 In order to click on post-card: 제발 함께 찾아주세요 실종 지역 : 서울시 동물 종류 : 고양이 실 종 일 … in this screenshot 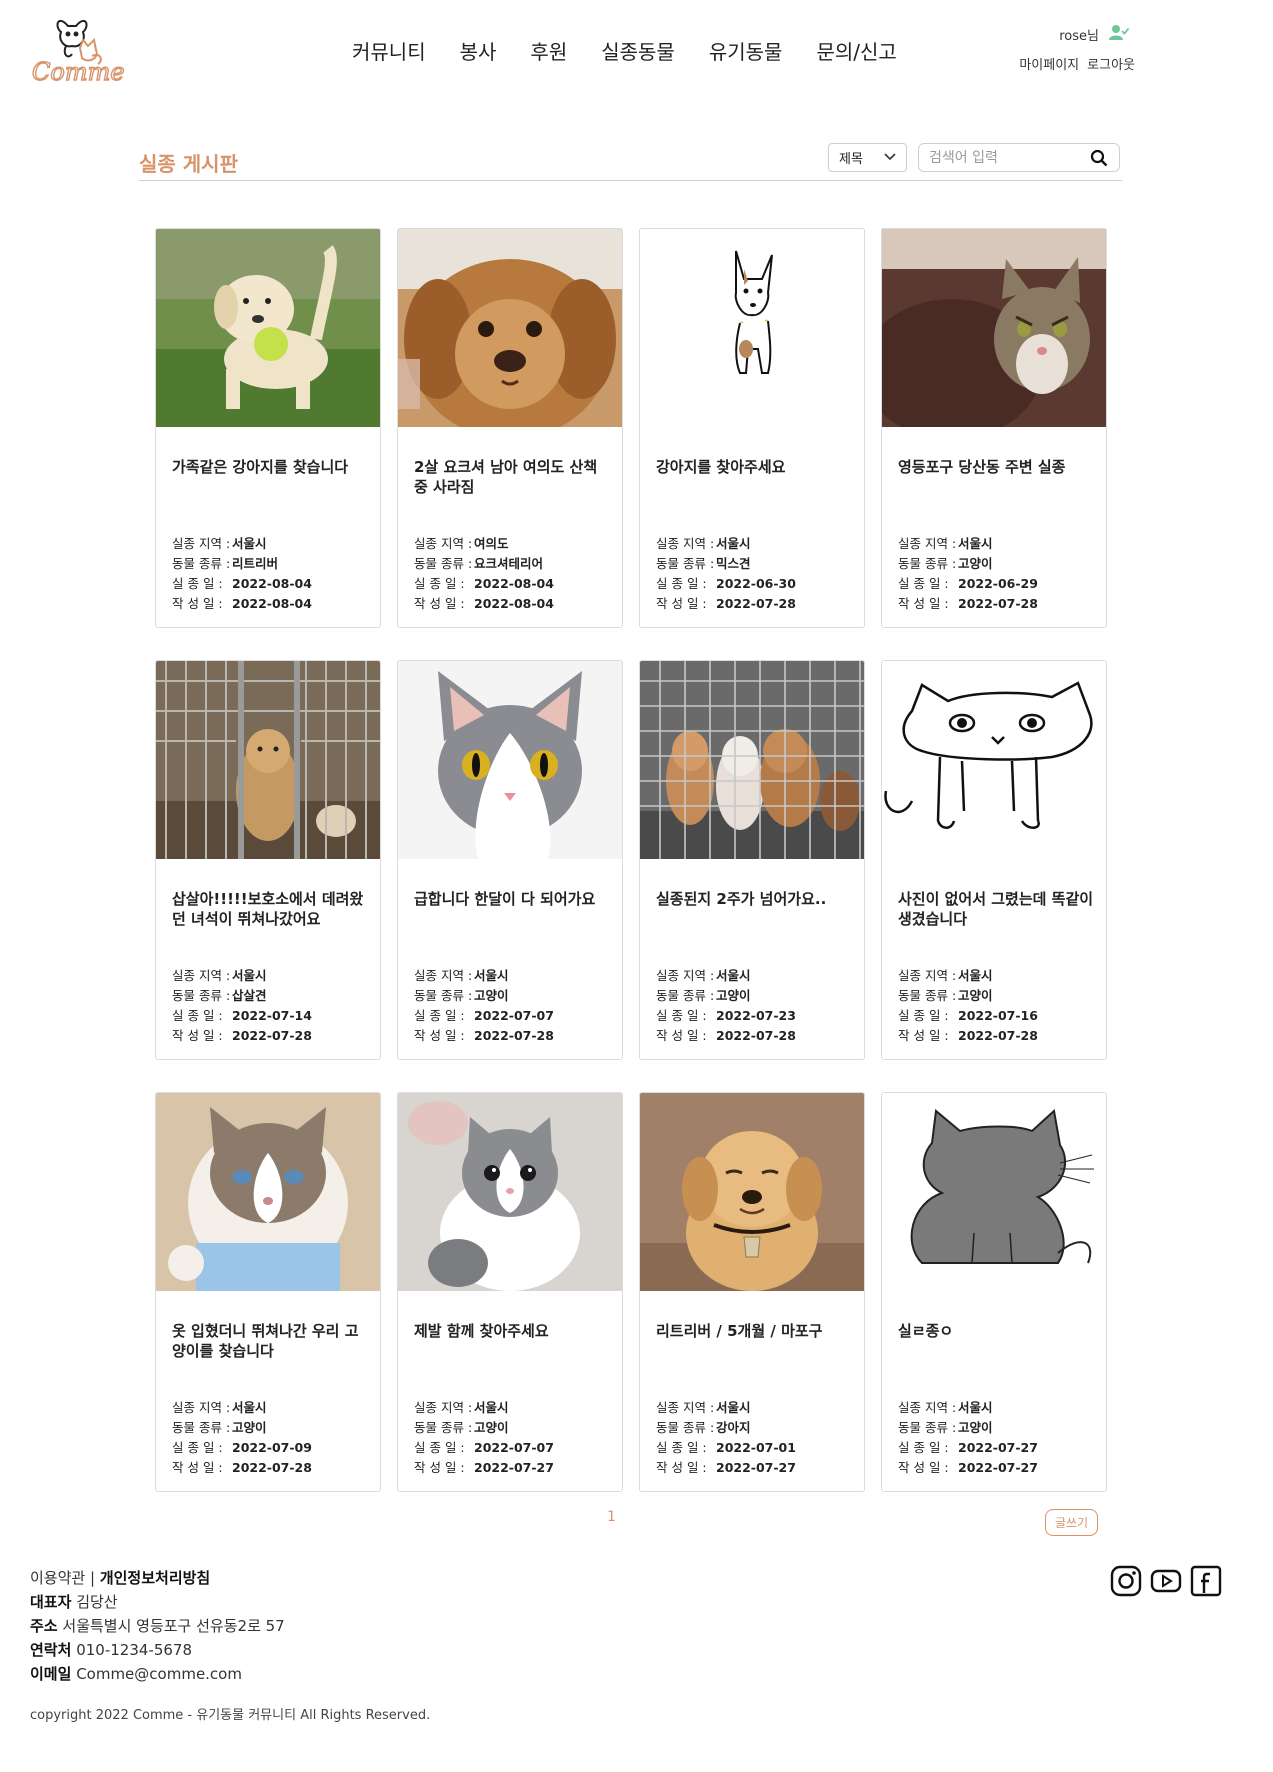, I will do `click(510, 1292)`.